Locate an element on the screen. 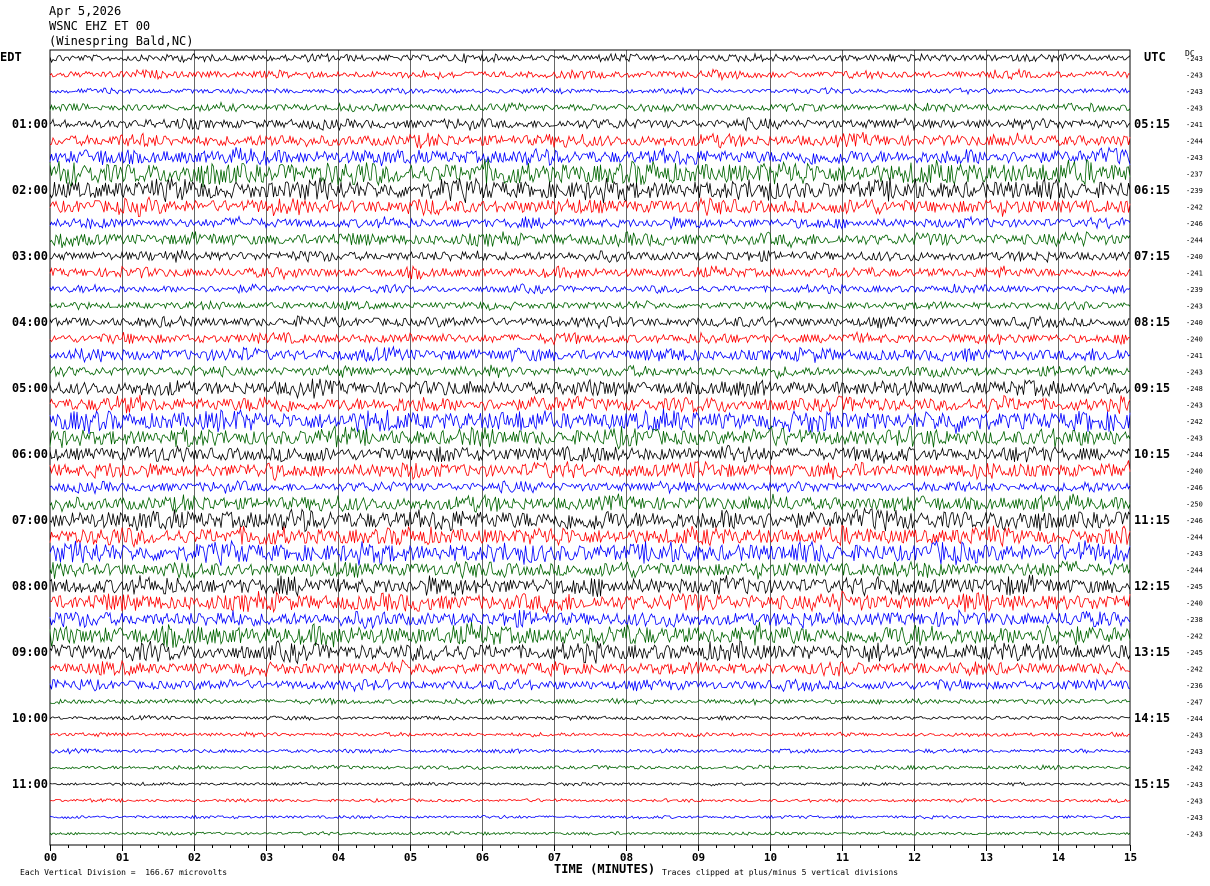 This screenshot has height=886, width=1210. right-hour-label: 06:15 is located at coordinates (1152, 190).